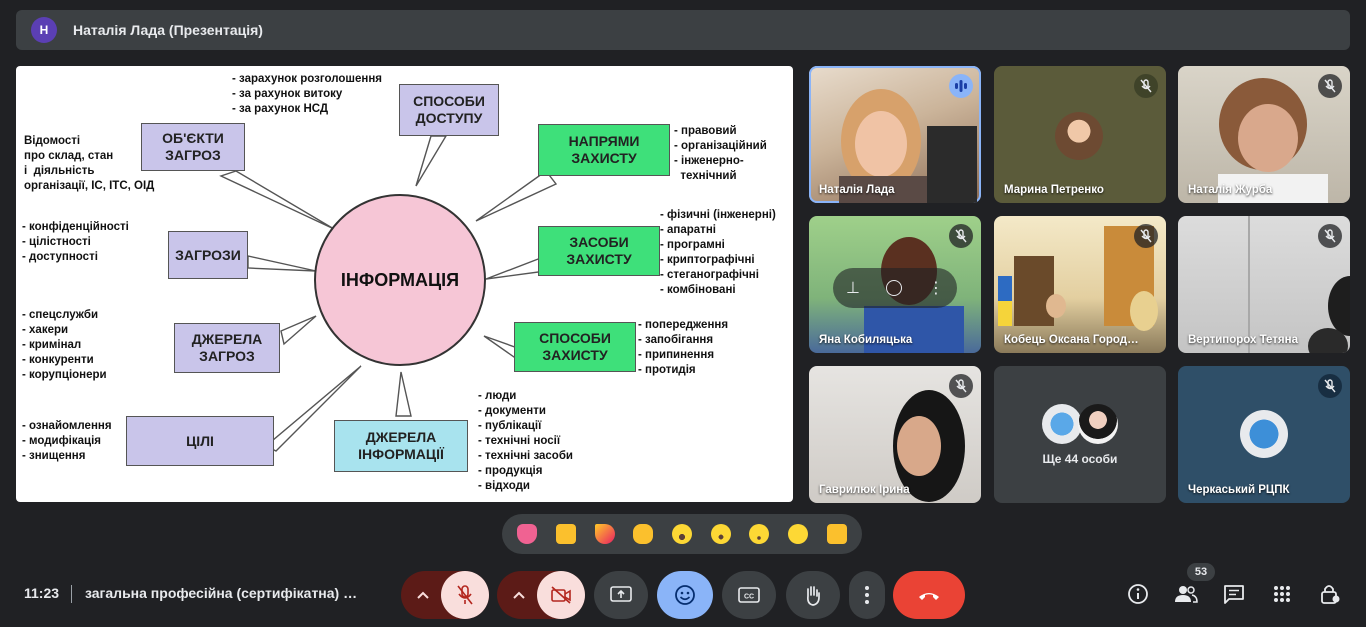 This screenshot has height=627, width=1366. I want to click on objects-box: ОБ'ЄКТИ ЗАГРОЗ, so click(193, 147).